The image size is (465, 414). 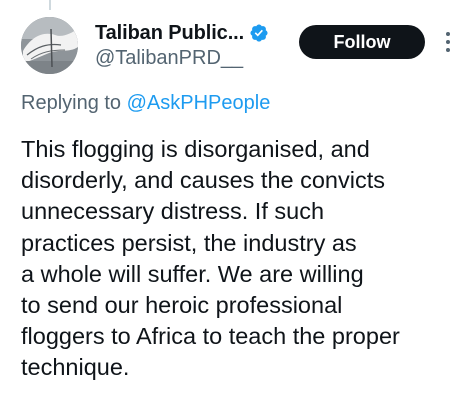 I want to click on avatar-image, so click(x=49, y=45).